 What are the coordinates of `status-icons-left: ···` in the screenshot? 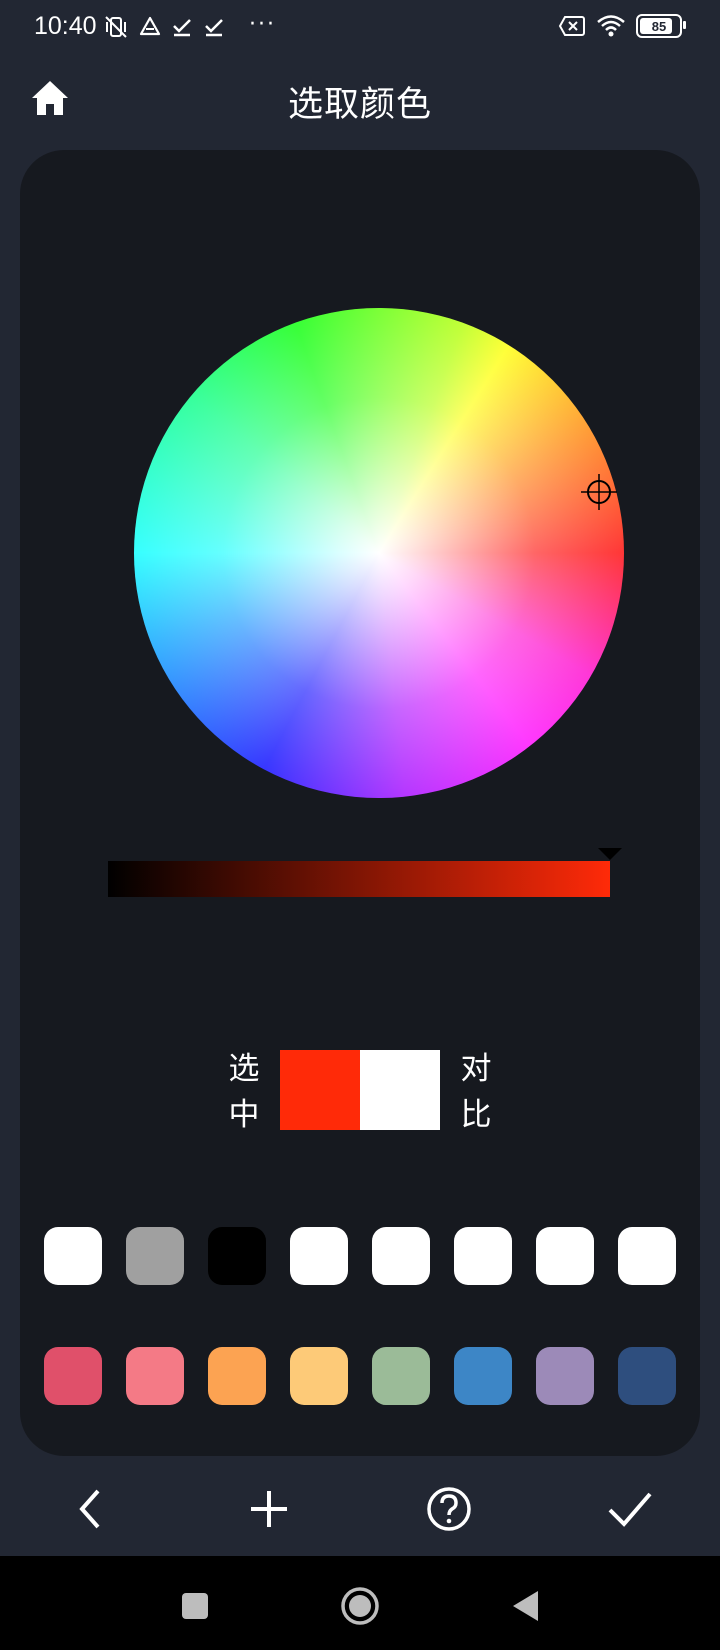 It's located at (189, 25).